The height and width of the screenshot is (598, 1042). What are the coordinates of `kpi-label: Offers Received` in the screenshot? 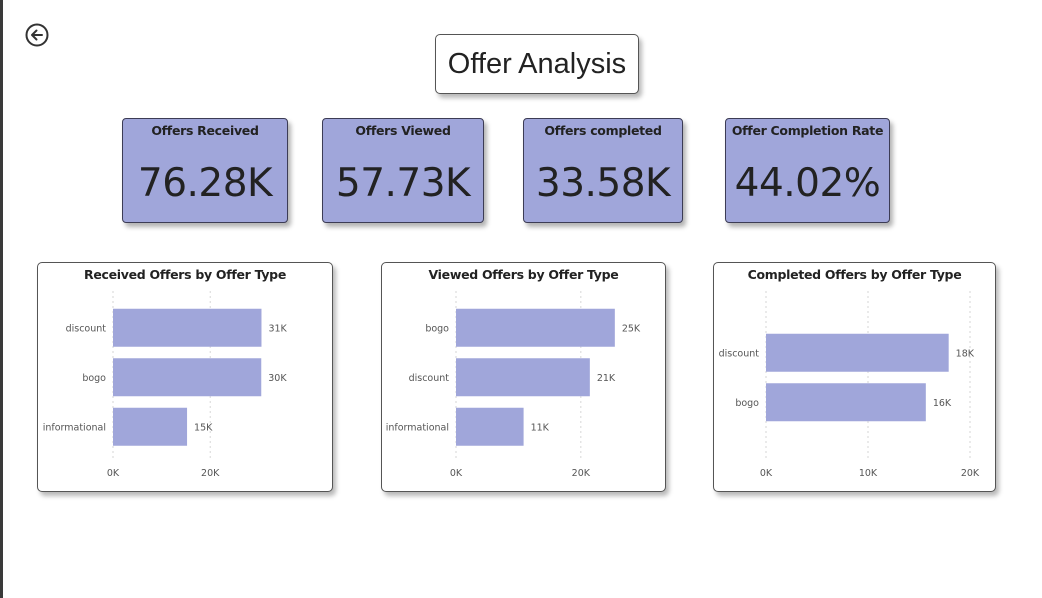 It's located at (205, 130).